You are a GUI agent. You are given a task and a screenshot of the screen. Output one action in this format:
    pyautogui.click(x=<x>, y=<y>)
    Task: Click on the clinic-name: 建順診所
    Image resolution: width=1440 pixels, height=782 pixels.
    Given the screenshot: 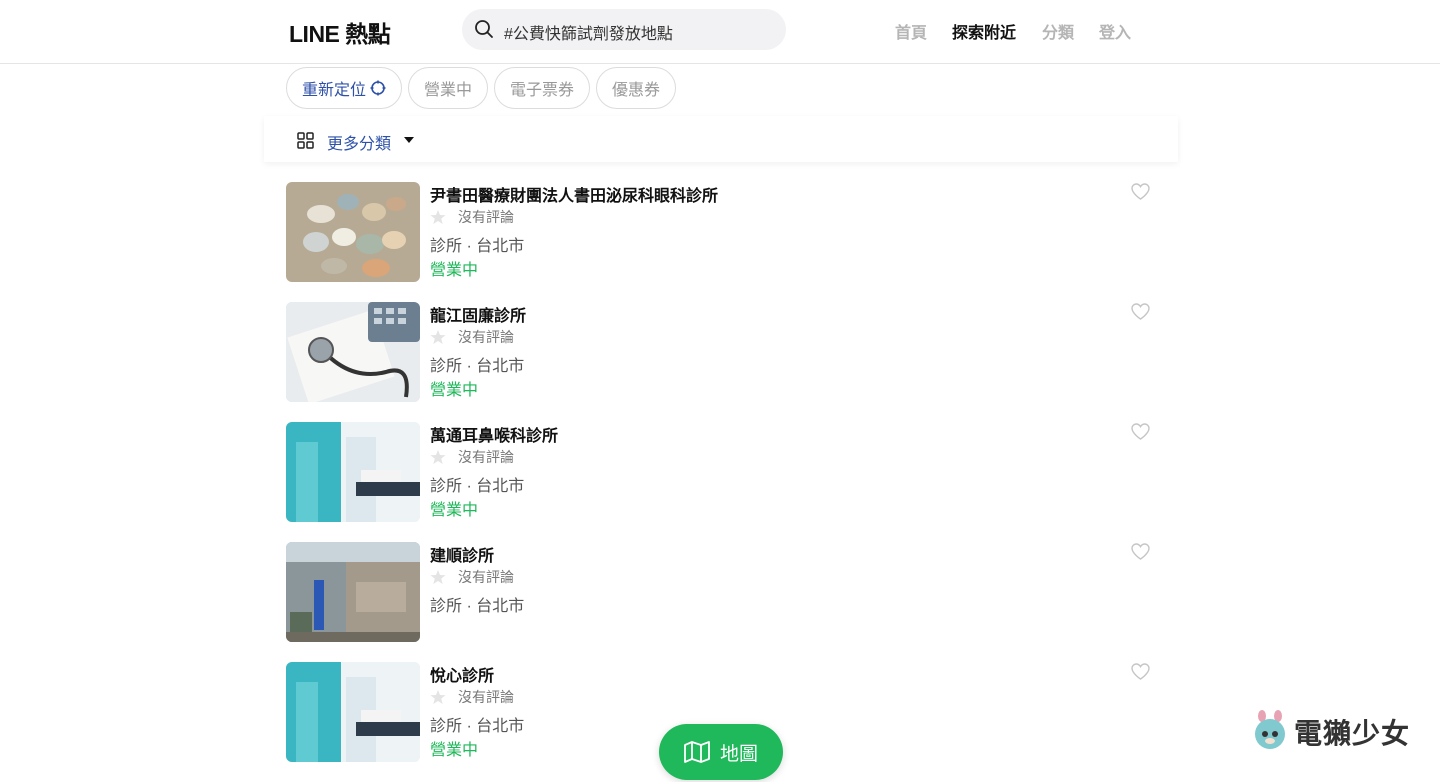 What is the action you would take?
    pyautogui.click(x=462, y=554)
    